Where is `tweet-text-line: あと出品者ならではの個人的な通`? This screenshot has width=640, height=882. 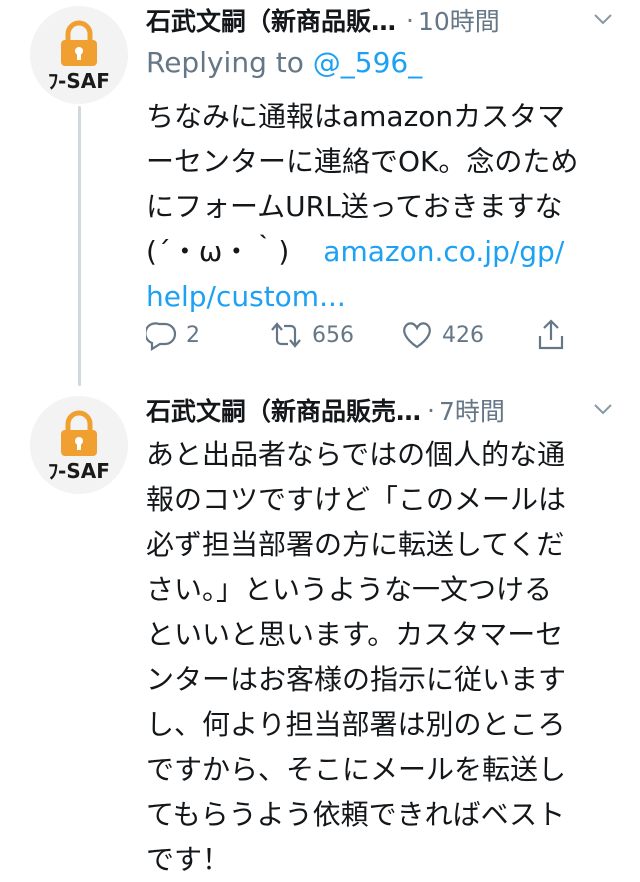
tweet-text-line: あと出品者ならではの個人的な通 is located at coordinates (356, 454).